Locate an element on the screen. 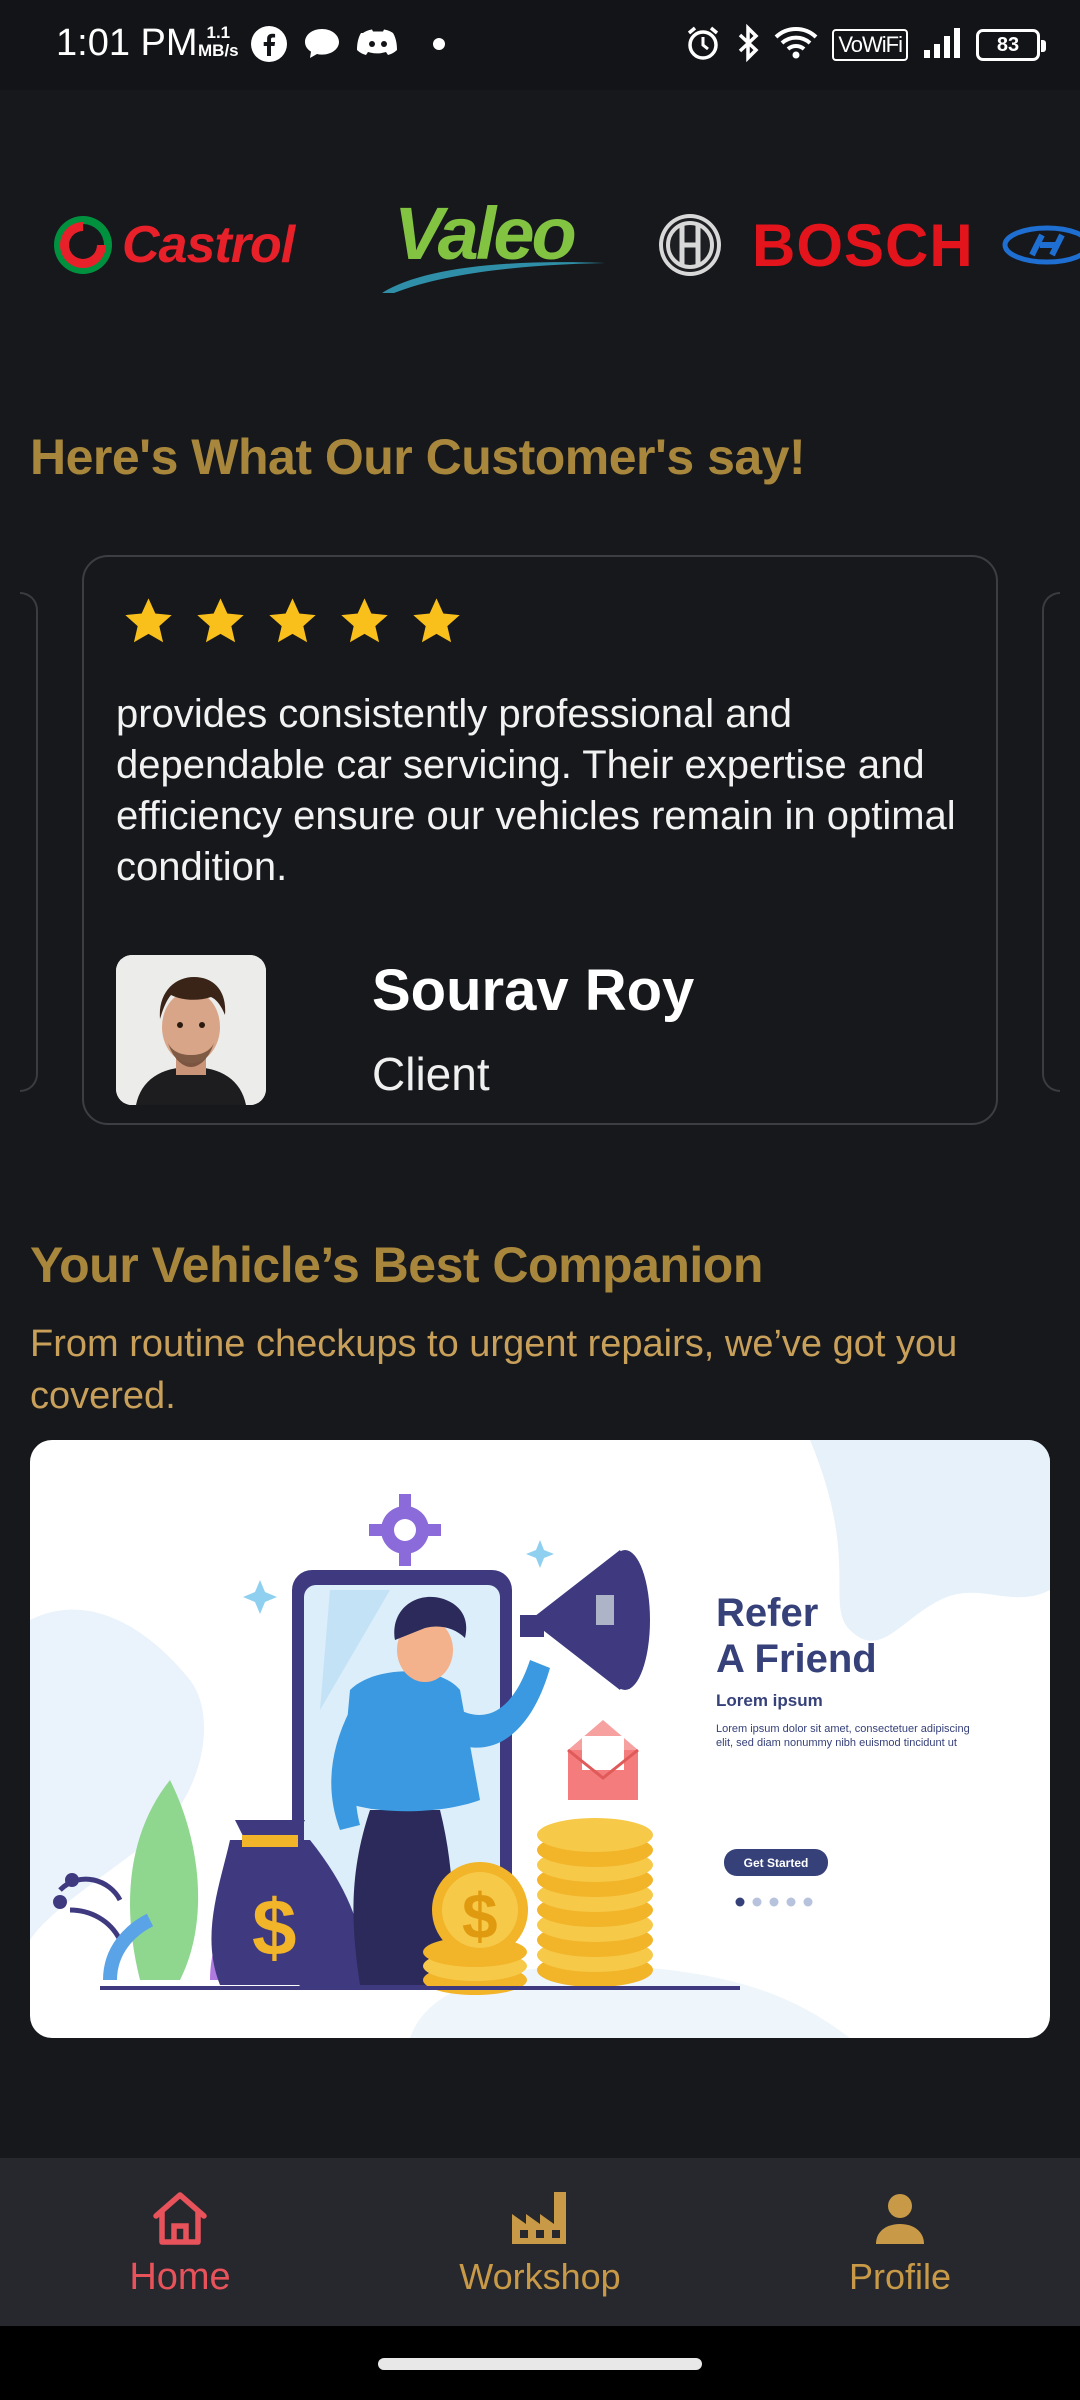 The height and width of the screenshot is (2400, 1080). next-card-peek is located at coordinates (1051, 842).